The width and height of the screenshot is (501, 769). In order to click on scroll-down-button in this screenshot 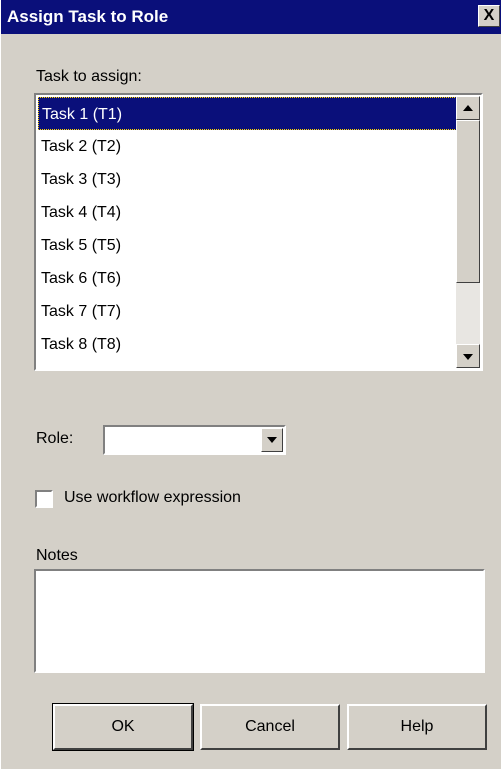, I will do `click(468, 356)`.